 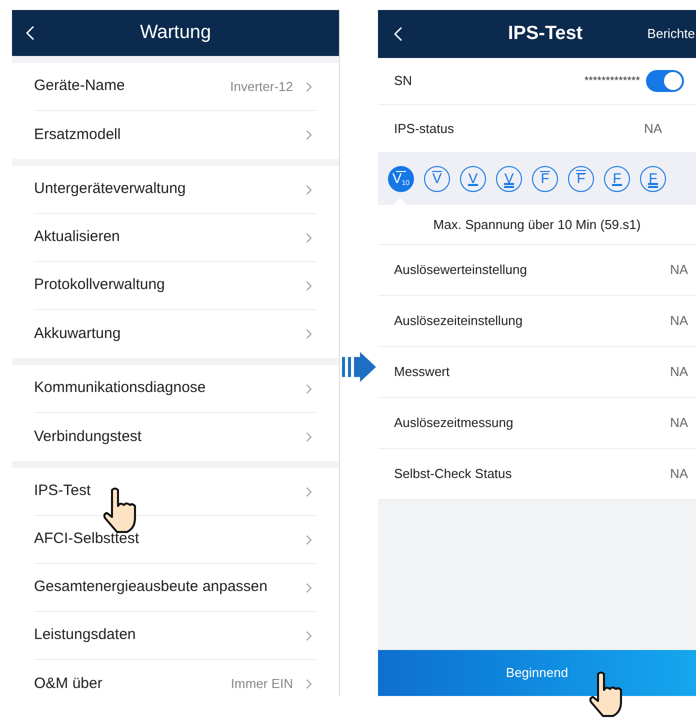 I want to click on item-label: Protokollverwaltung, so click(x=99, y=285).